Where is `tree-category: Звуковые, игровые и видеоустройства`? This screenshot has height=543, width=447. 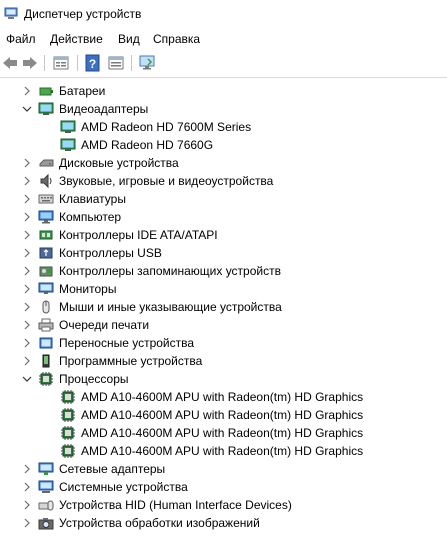
tree-category: Звуковые, игровые и видеоустройства is located at coordinates (223, 181).